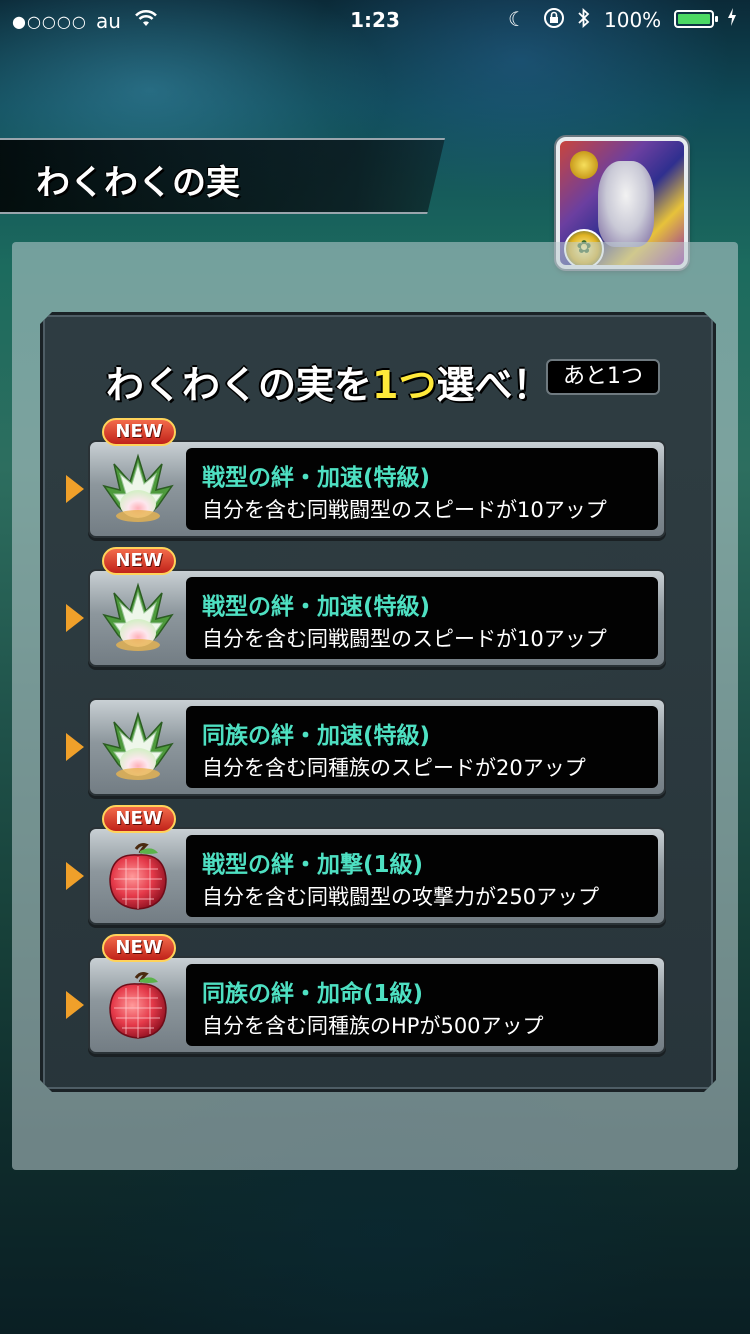 This screenshot has width=750, height=1334. Describe the element at coordinates (493, 385) in the screenshot. I see `heading-suffix: 選べ！` at that location.